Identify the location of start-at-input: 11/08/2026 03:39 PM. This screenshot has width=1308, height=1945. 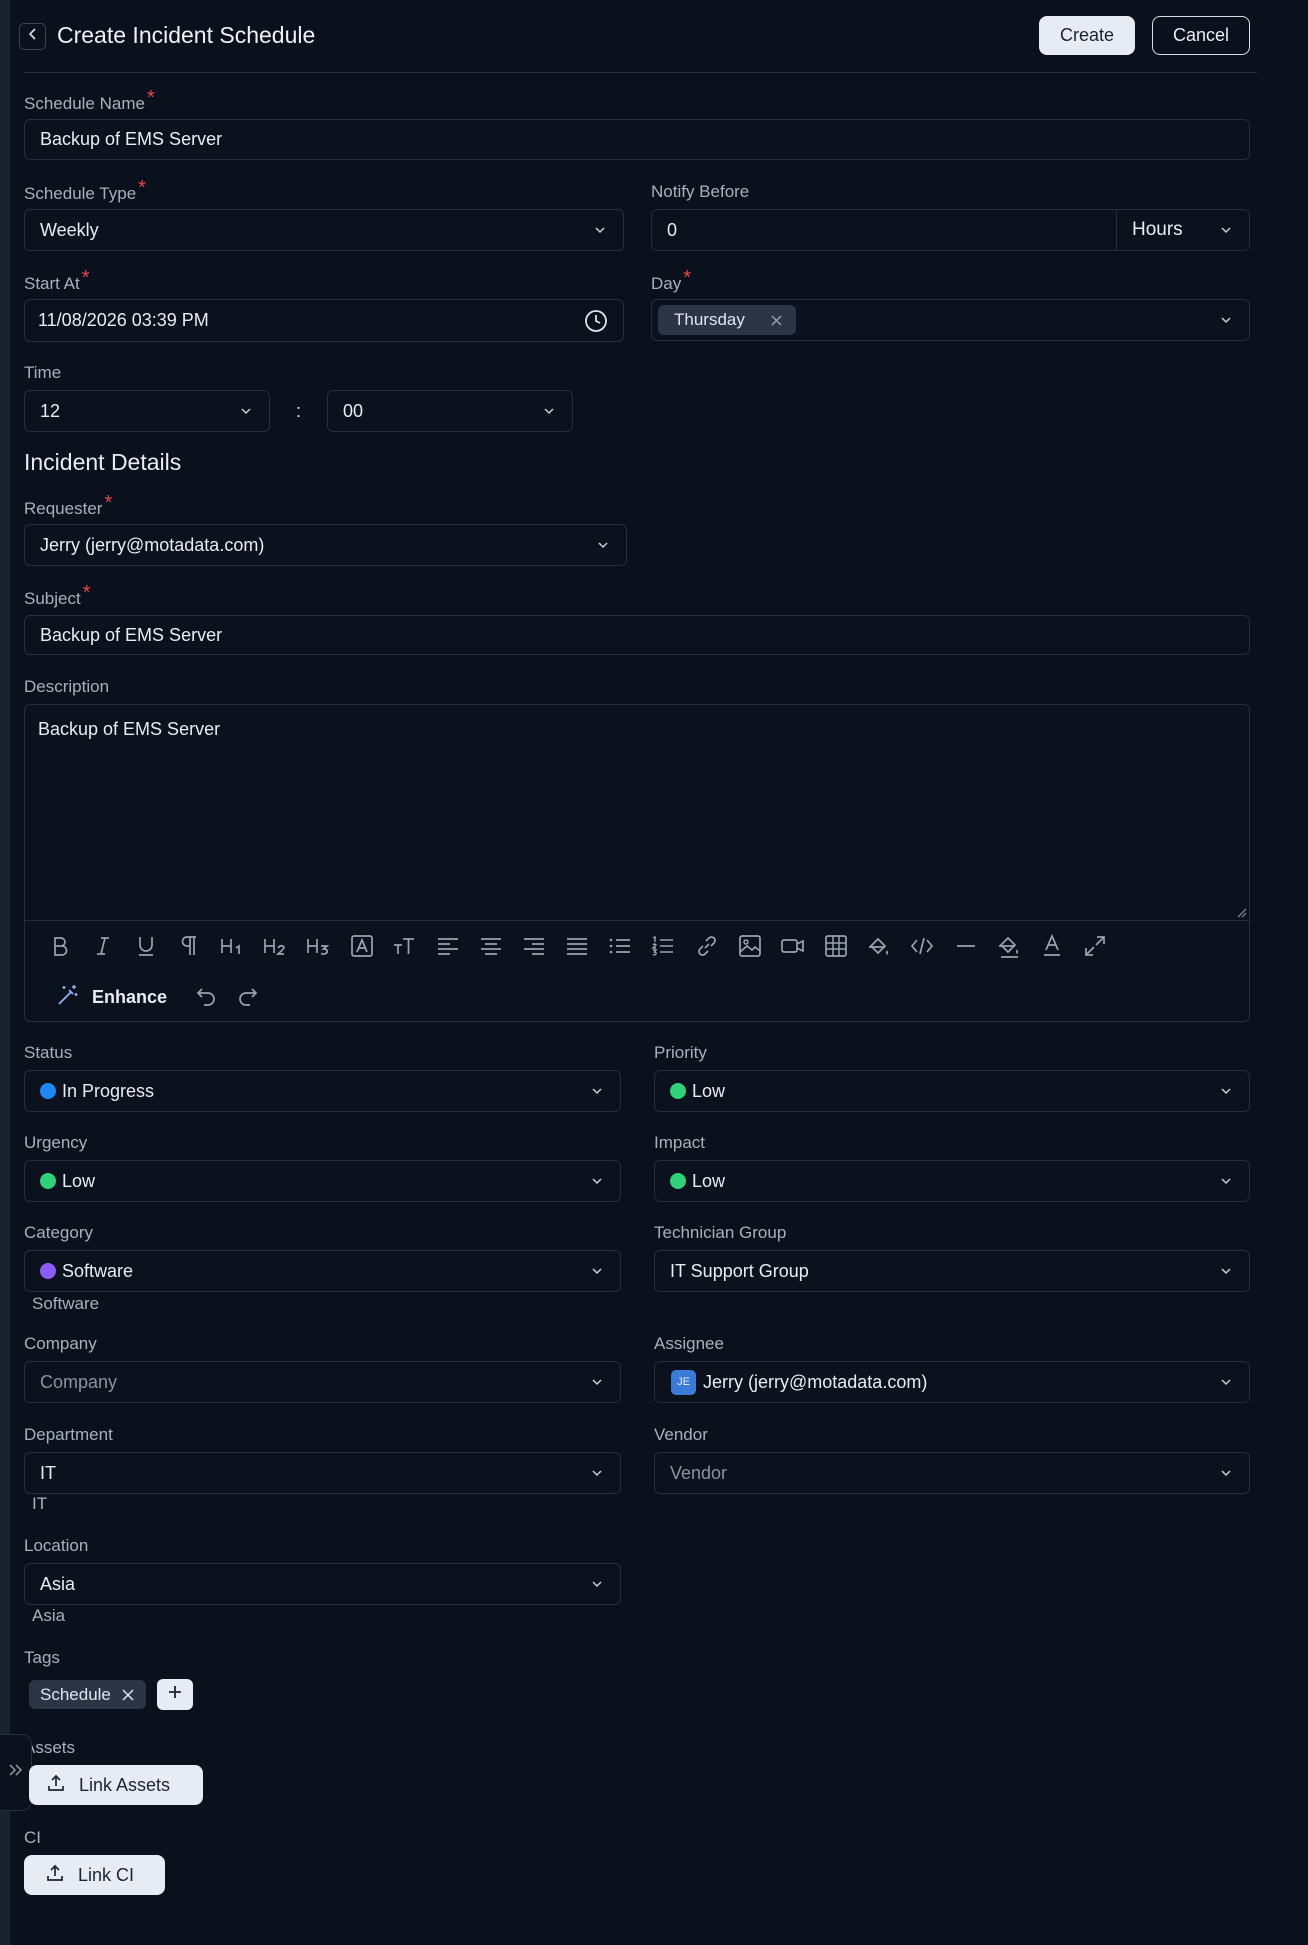
(324, 320).